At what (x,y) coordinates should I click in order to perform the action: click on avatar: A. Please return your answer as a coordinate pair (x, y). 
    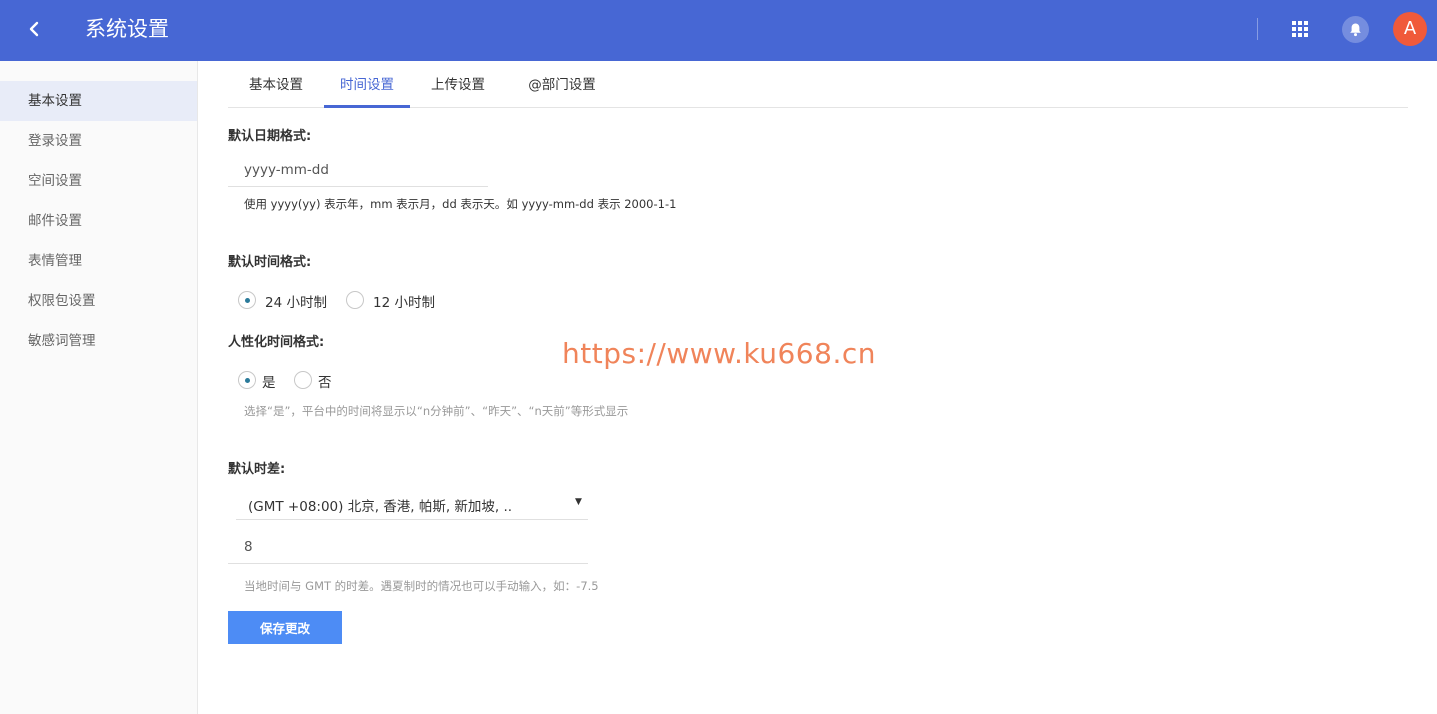
    Looking at the image, I should click on (1410, 29).